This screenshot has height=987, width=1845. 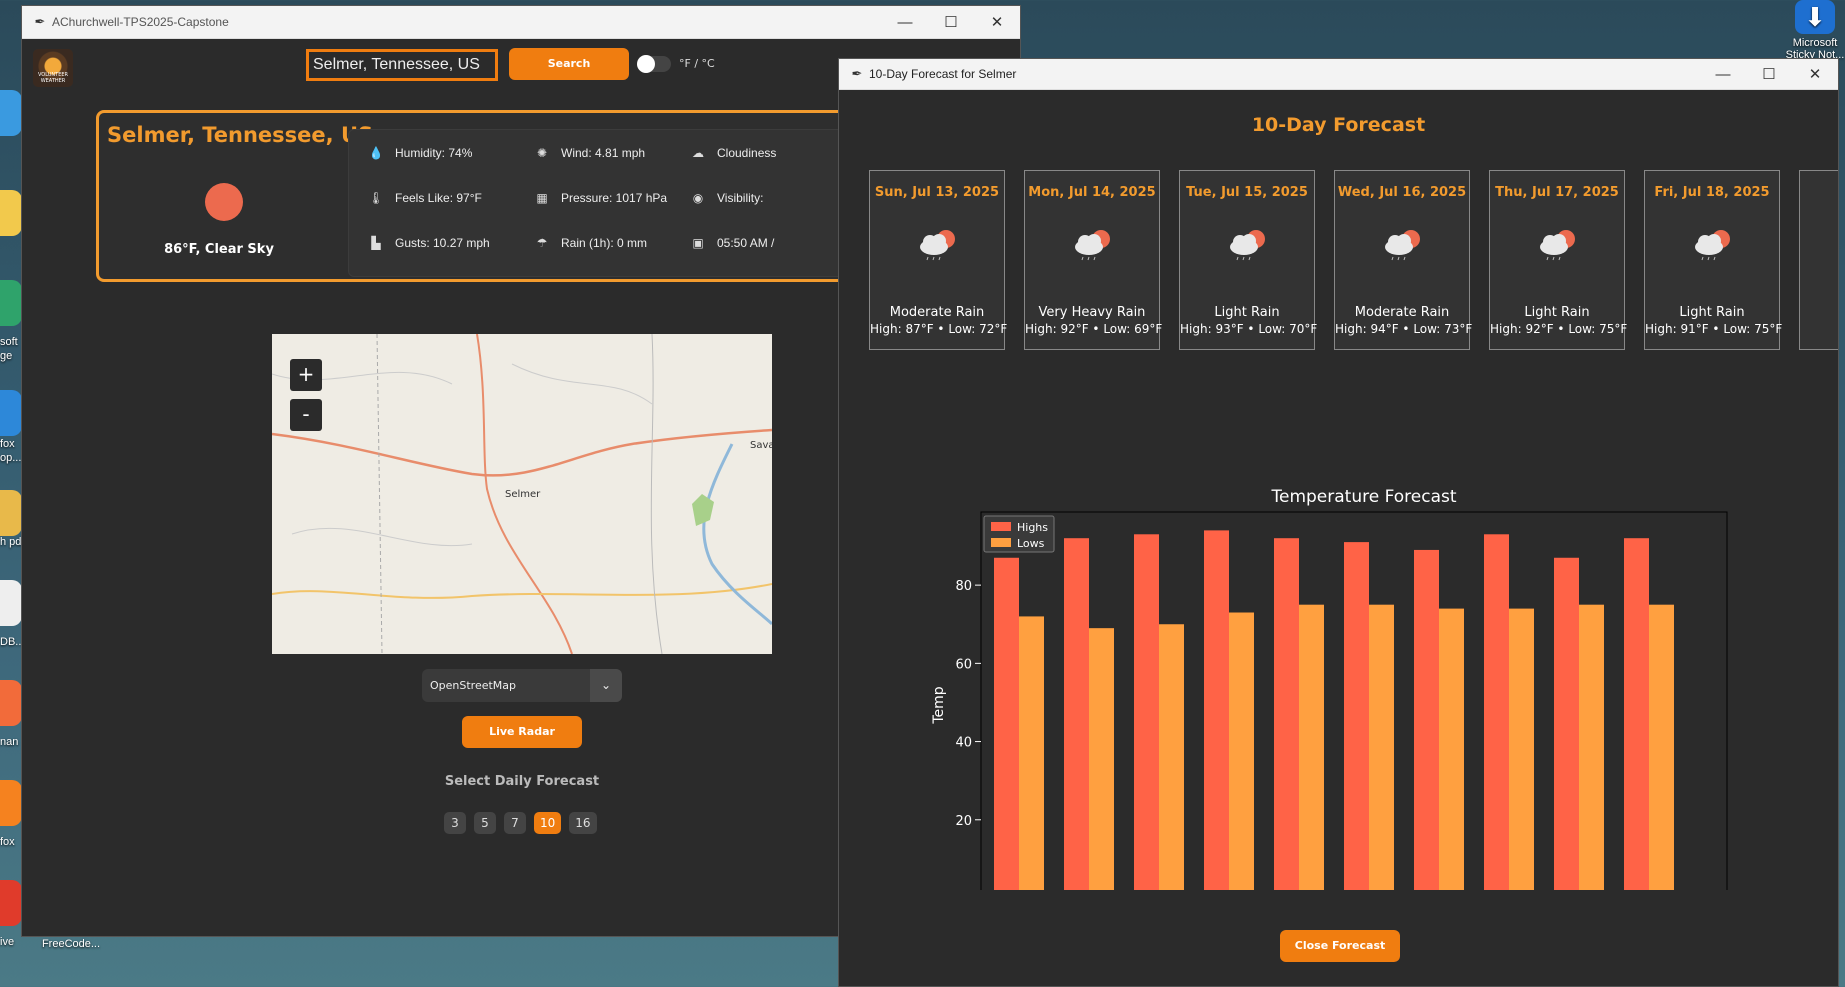 I want to click on rain-detail: ☂ Rain (1h): 0 mm, so click(x=590, y=243).